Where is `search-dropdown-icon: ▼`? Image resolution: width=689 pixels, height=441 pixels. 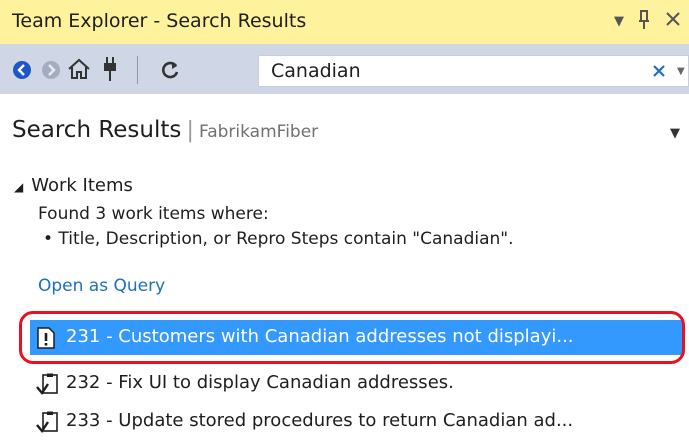 search-dropdown-icon: ▼ is located at coordinates (681, 71).